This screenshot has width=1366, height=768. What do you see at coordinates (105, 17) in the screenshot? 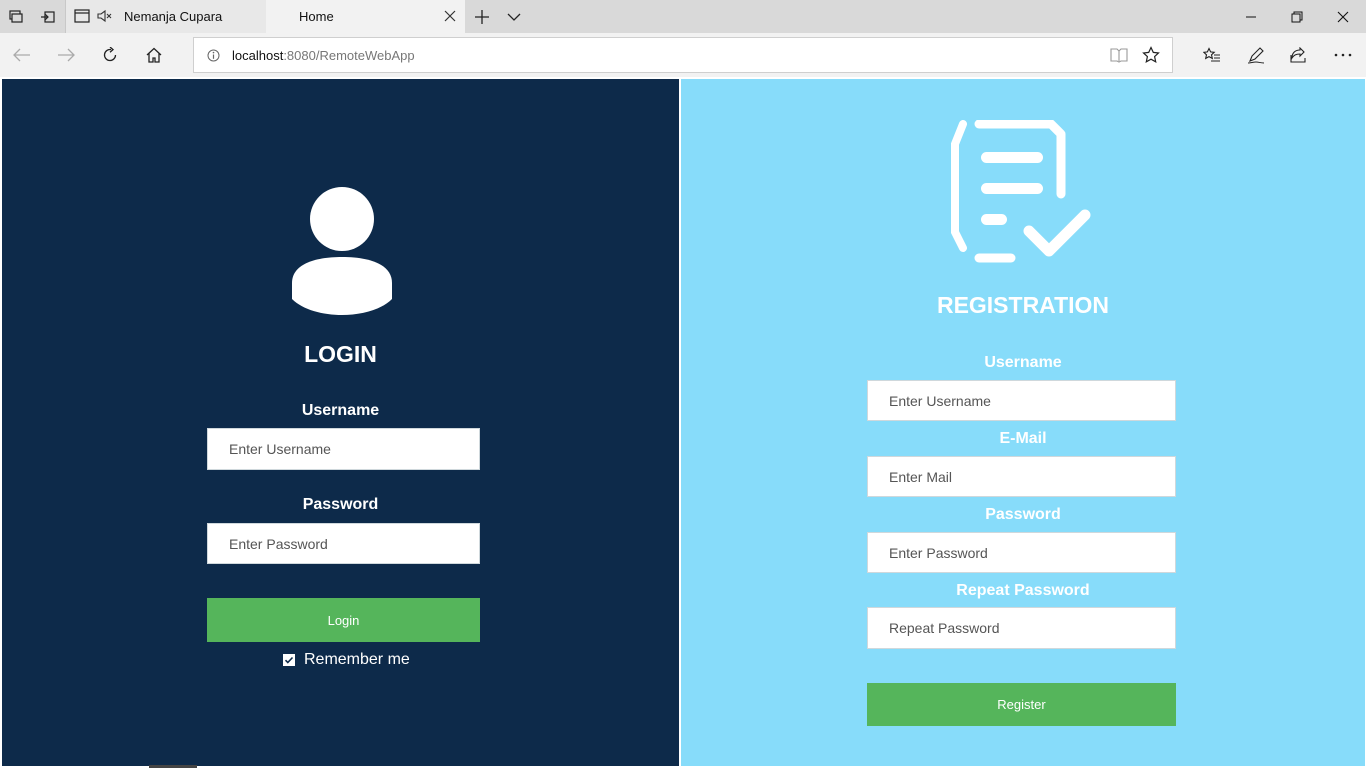
I see `muted-speaker-icon` at bounding box center [105, 17].